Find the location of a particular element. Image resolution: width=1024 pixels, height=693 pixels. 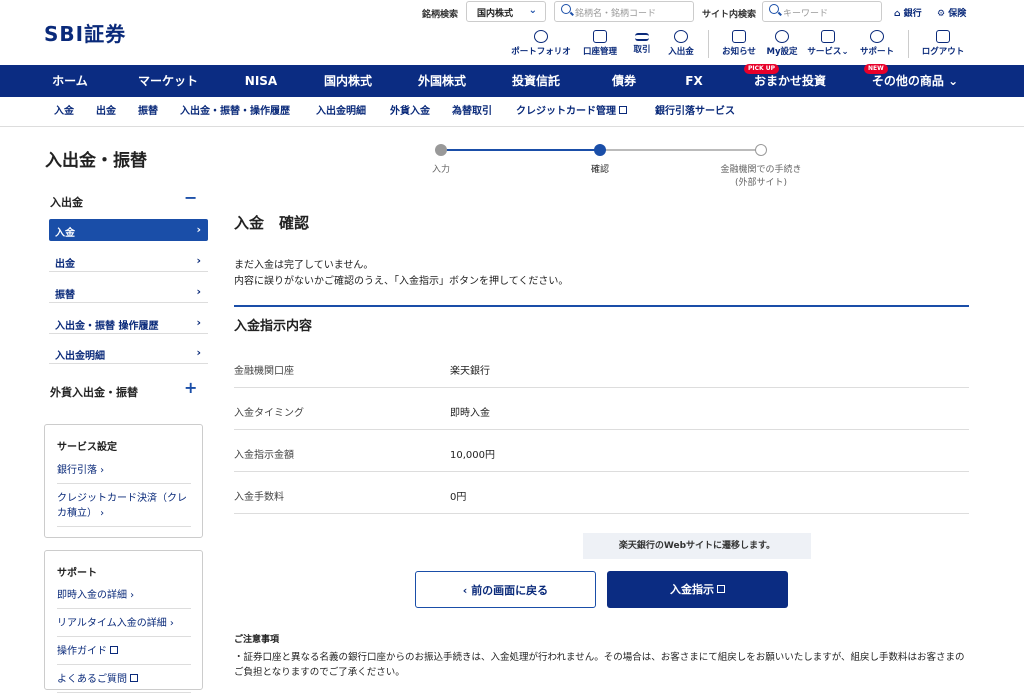

main-nav-fx: FX is located at coordinates (694, 81).